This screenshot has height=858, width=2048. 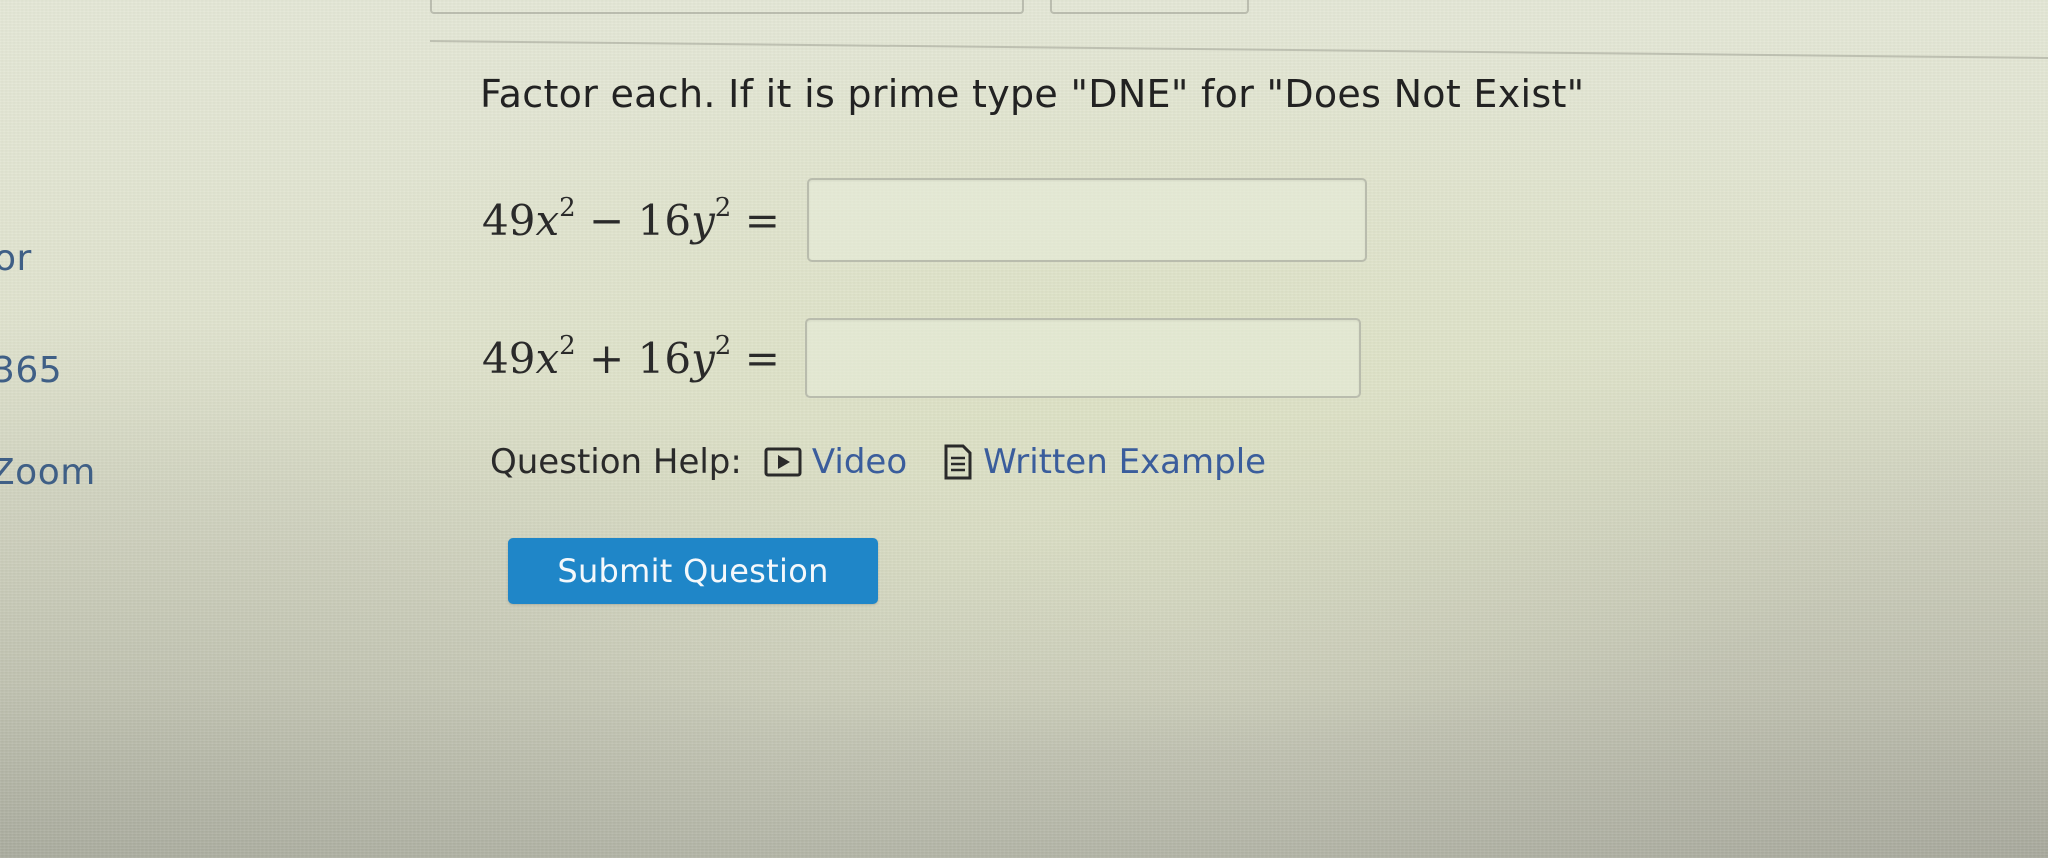 I want to click on top-panel-edge-secondary, so click(x=1149, y=7).